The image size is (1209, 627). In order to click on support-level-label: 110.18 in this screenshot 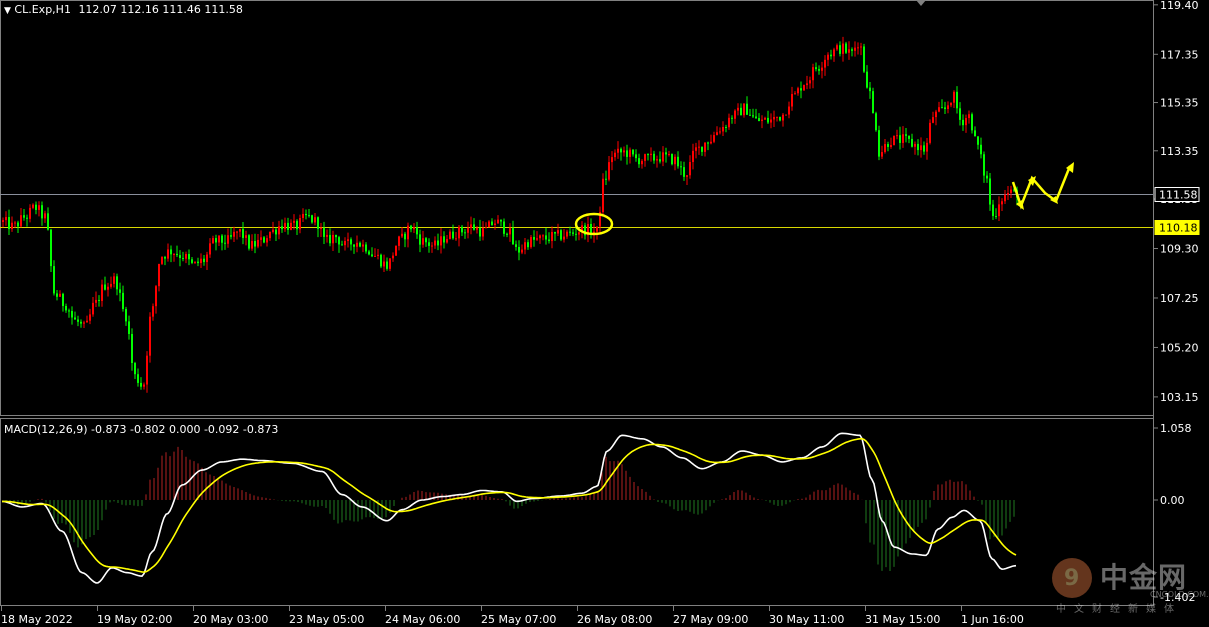, I will do `click(1178, 228)`.